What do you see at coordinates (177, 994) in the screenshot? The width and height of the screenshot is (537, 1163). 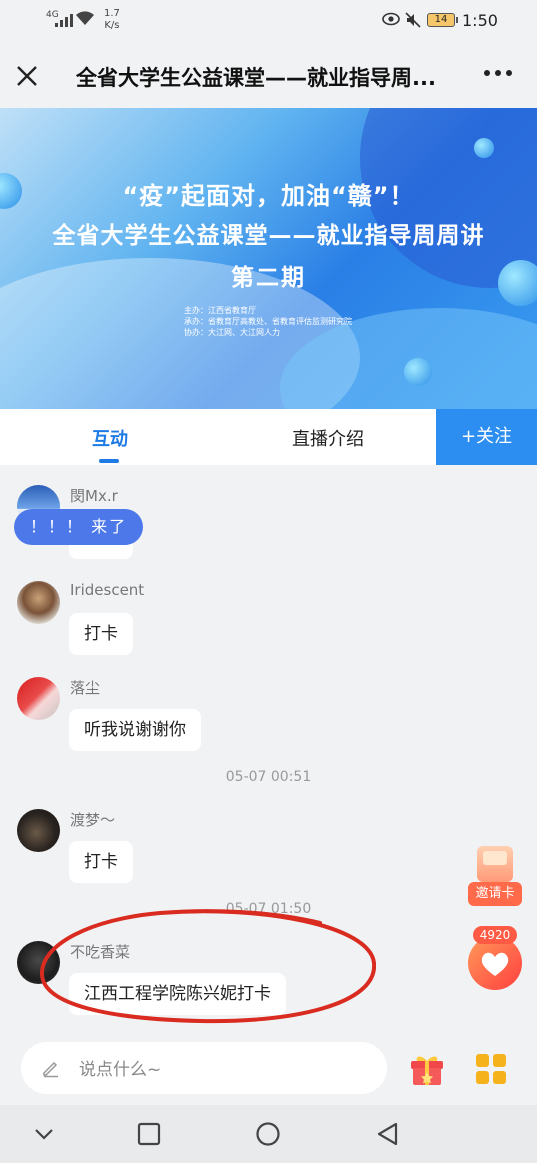 I see `message-bubble: 江西工程学院陈兴妮打卡` at bounding box center [177, 994].